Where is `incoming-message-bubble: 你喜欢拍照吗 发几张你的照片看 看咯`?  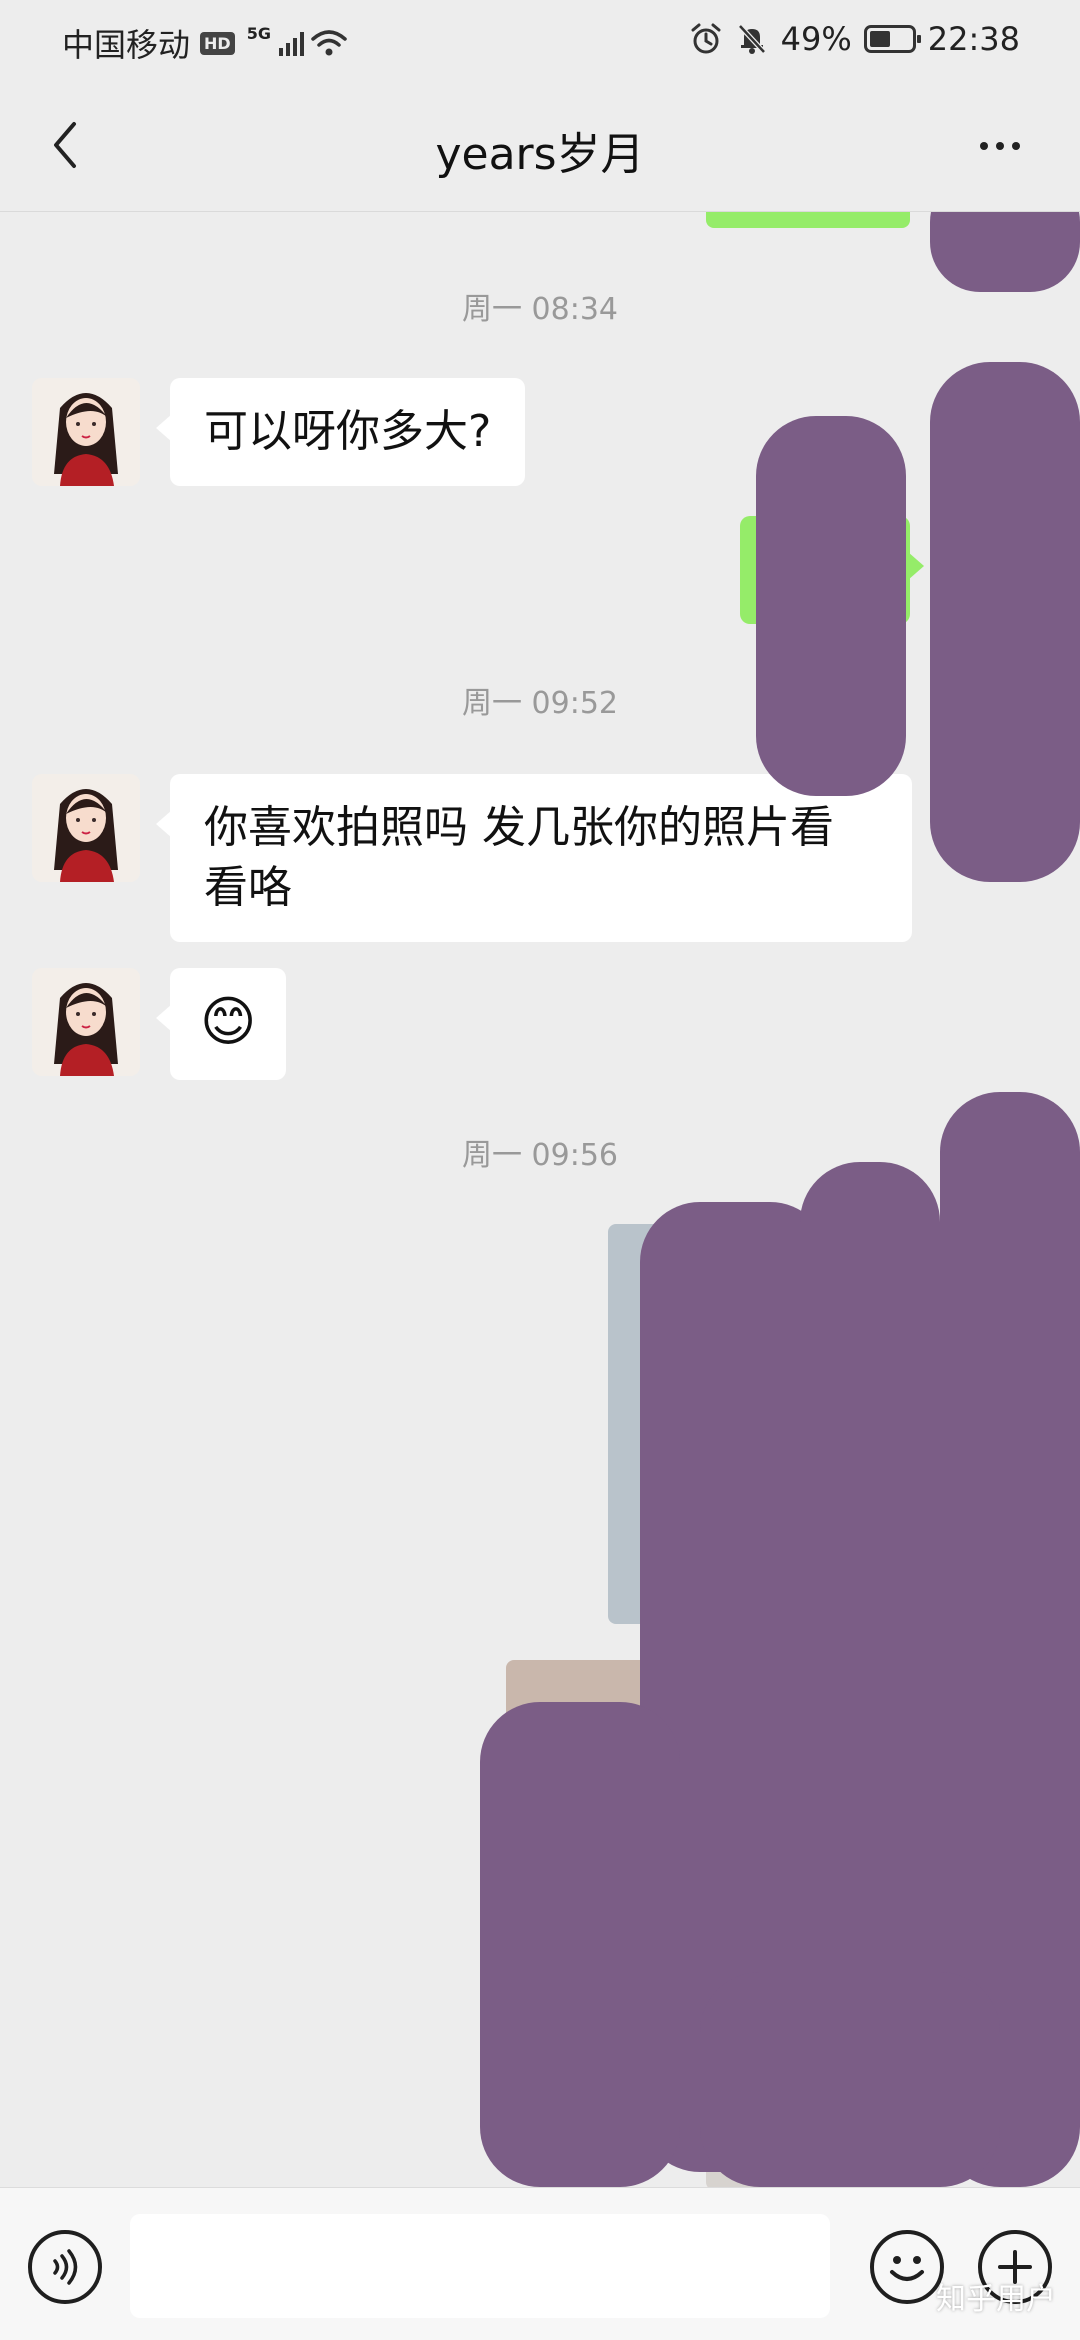
incoming-message-bubble: 你喜欢拍照吗 发几张你的照片看 看咯 is located at coordinates (534, 858).